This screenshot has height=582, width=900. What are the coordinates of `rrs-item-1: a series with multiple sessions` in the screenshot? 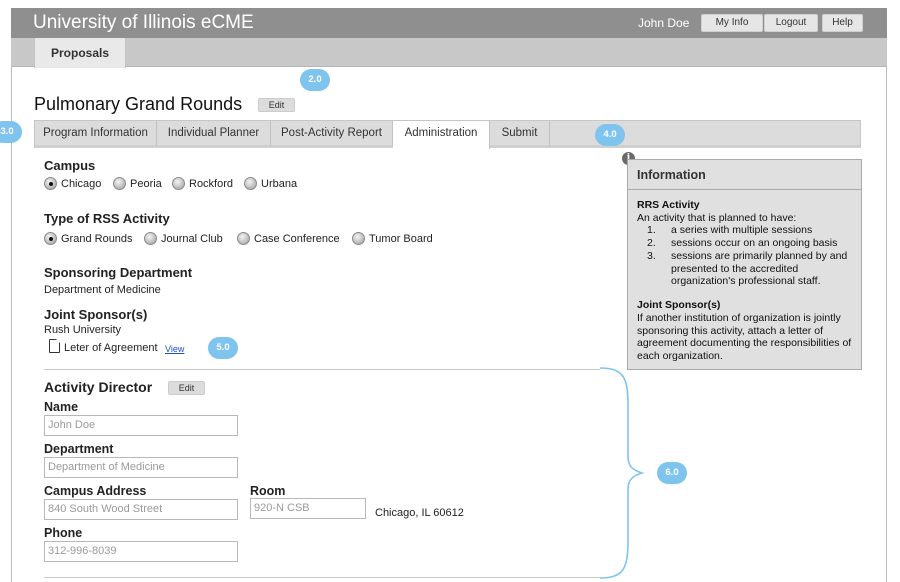 It's located at (742, 230).